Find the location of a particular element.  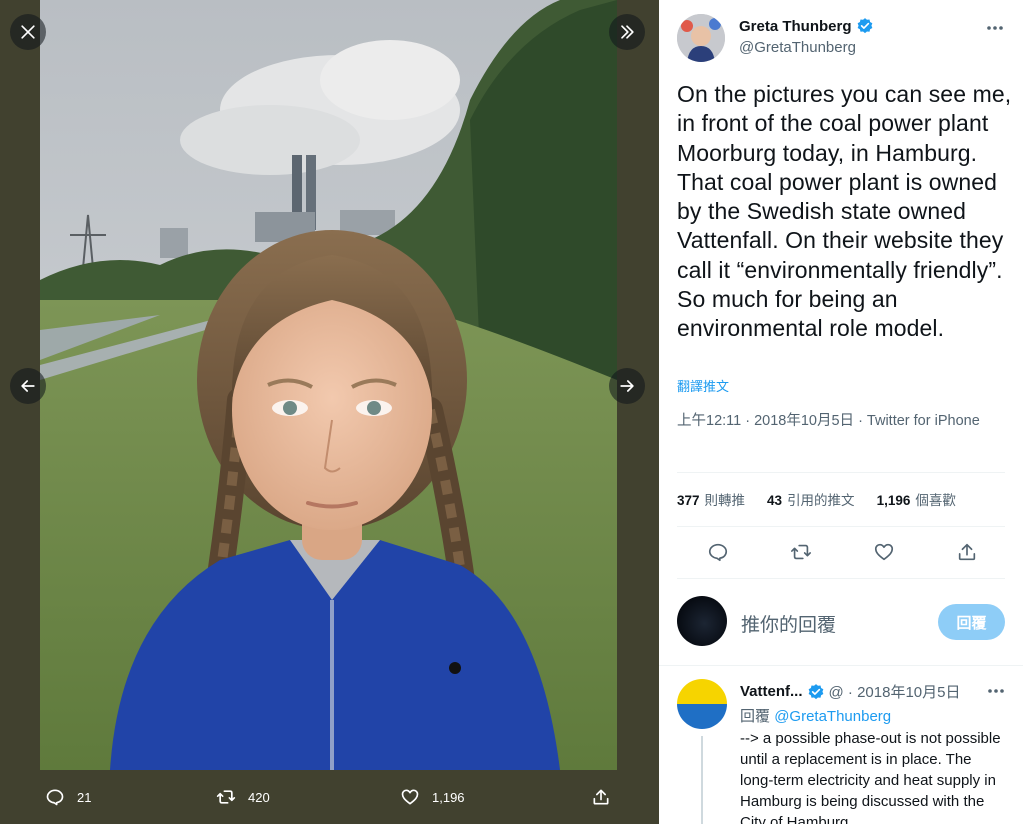

quotes-count: 43 is located at coordinates (775, 500).